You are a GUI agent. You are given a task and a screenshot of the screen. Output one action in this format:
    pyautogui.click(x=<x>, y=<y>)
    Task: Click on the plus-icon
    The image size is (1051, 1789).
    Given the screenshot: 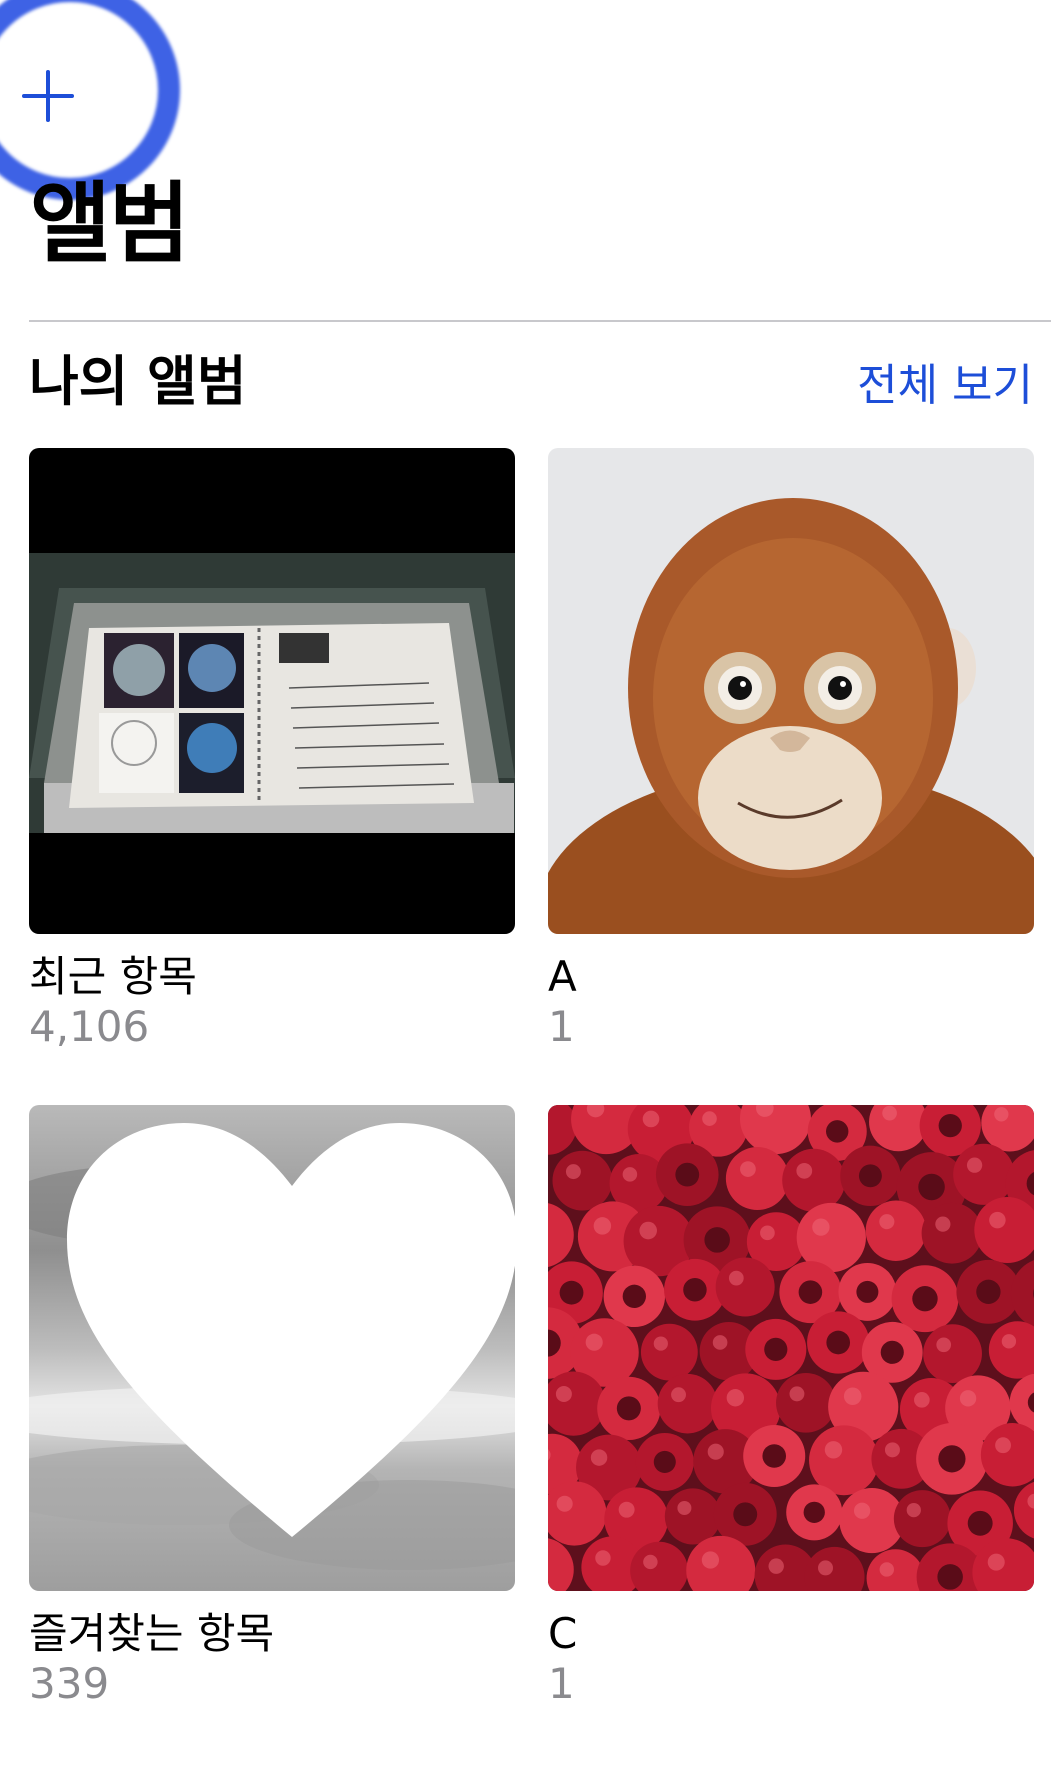 What is the action you would take?
    pyautogui.click(x=48, y=96)
    